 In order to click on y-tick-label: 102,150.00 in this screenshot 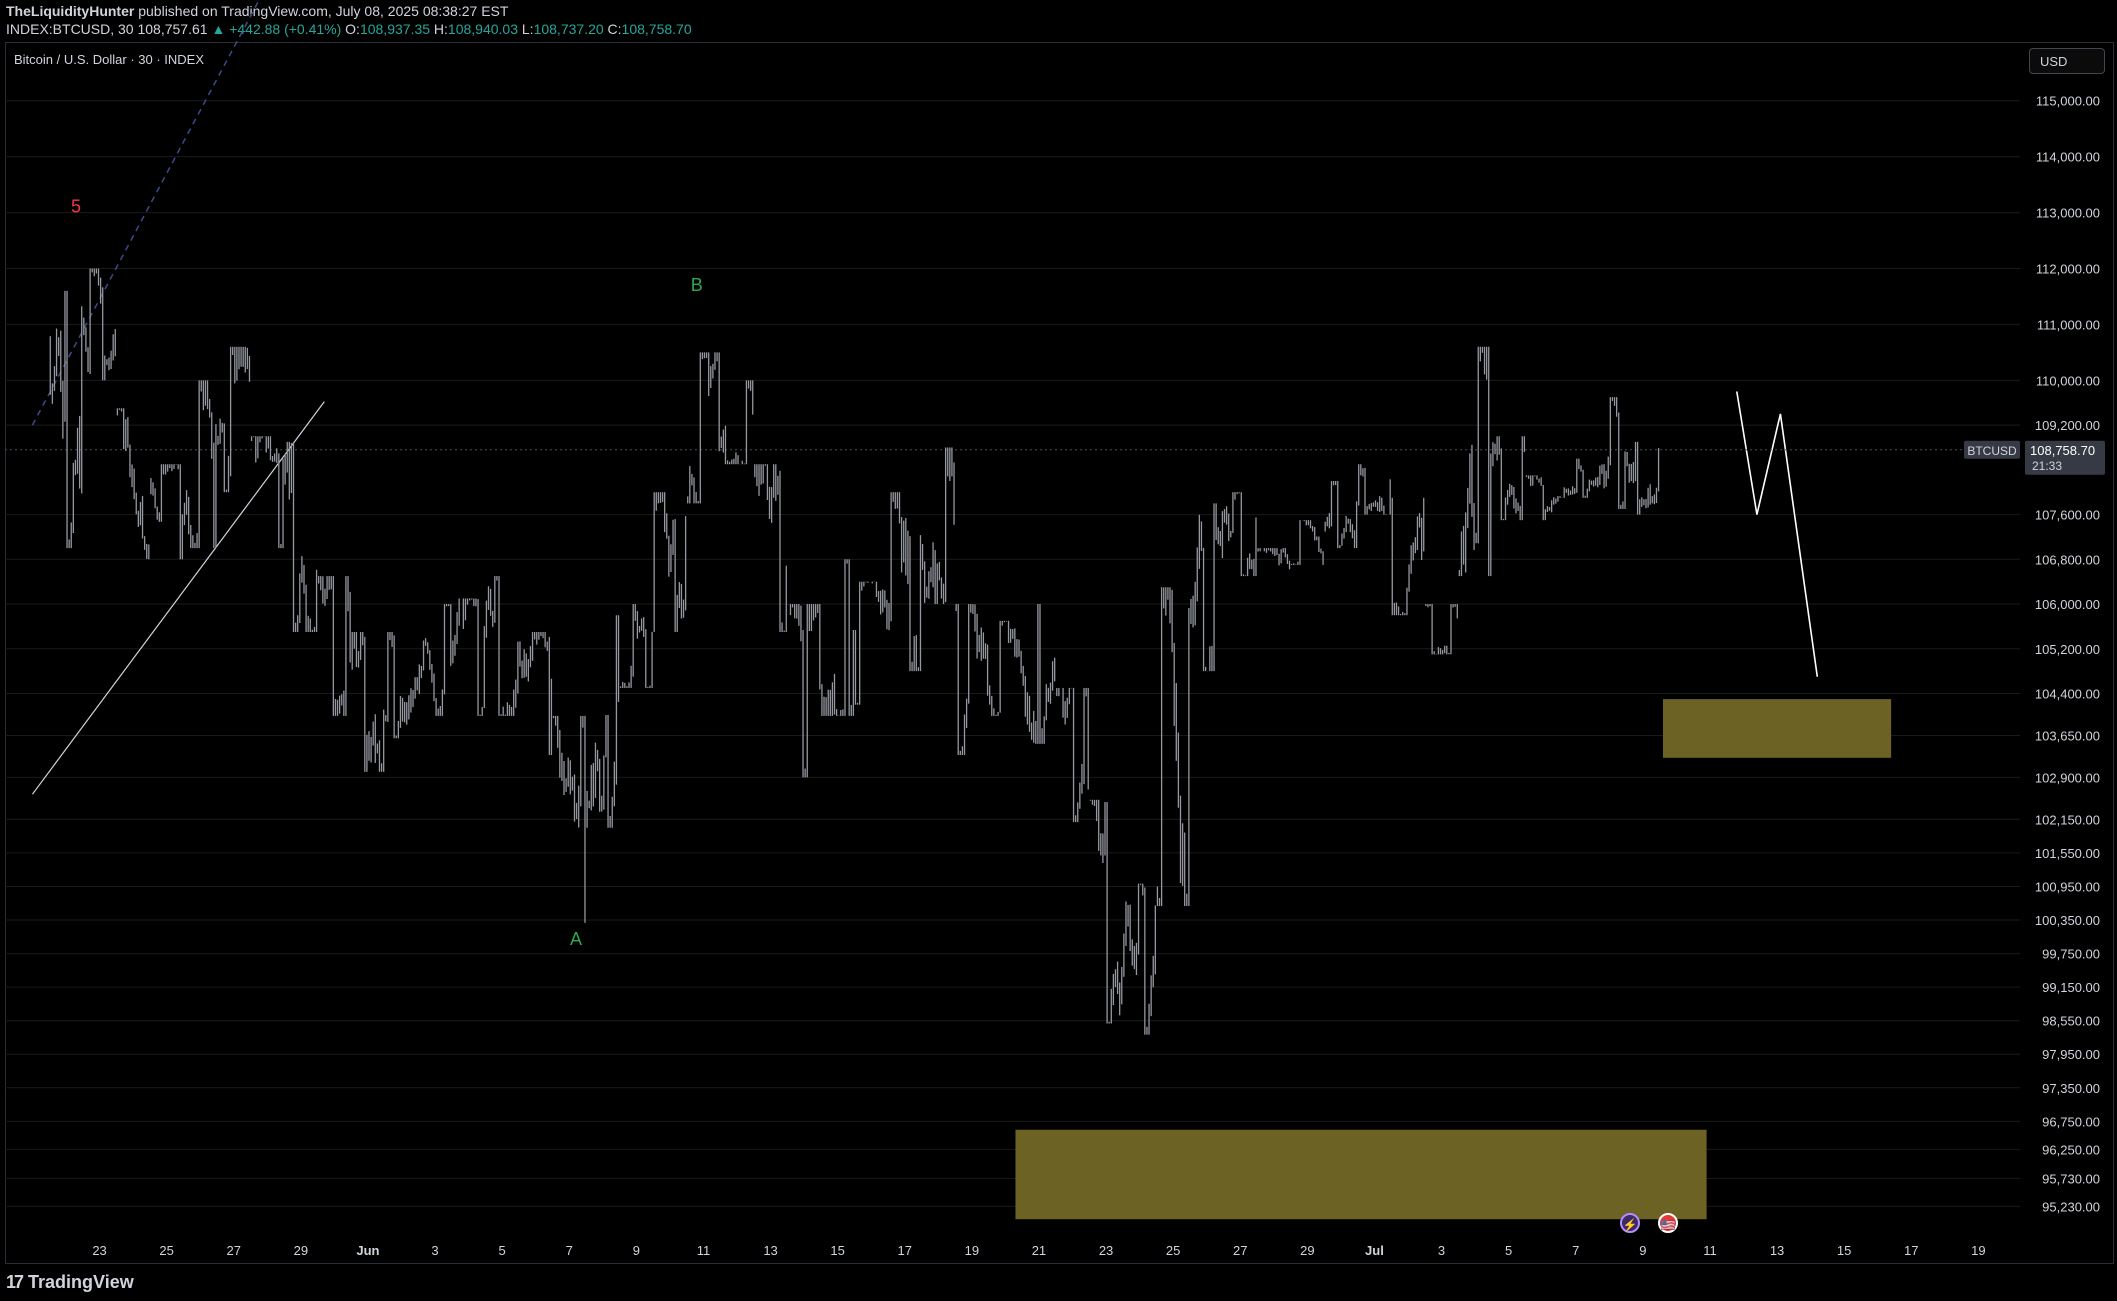, I will do `click(2067, 819)`.